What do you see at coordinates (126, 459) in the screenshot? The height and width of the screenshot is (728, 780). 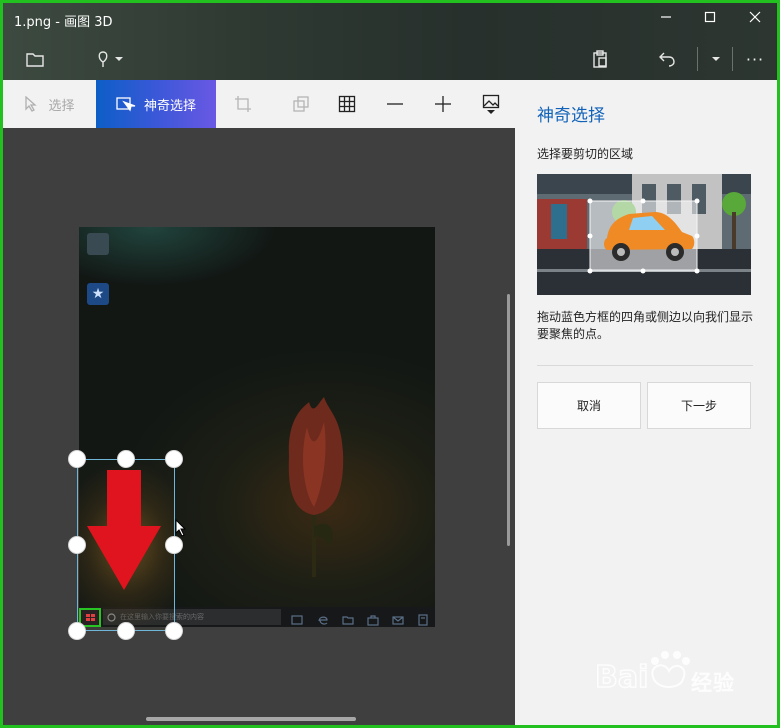 I see `resize-handle-top` at bounding box center [126, 459].